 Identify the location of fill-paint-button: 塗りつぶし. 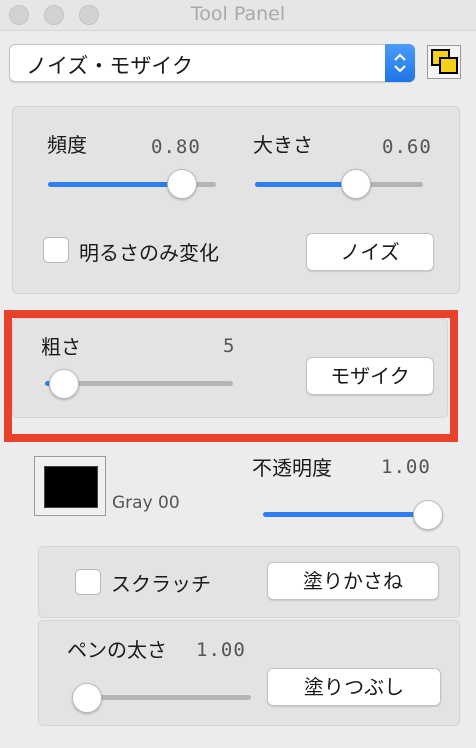
(354, 687).